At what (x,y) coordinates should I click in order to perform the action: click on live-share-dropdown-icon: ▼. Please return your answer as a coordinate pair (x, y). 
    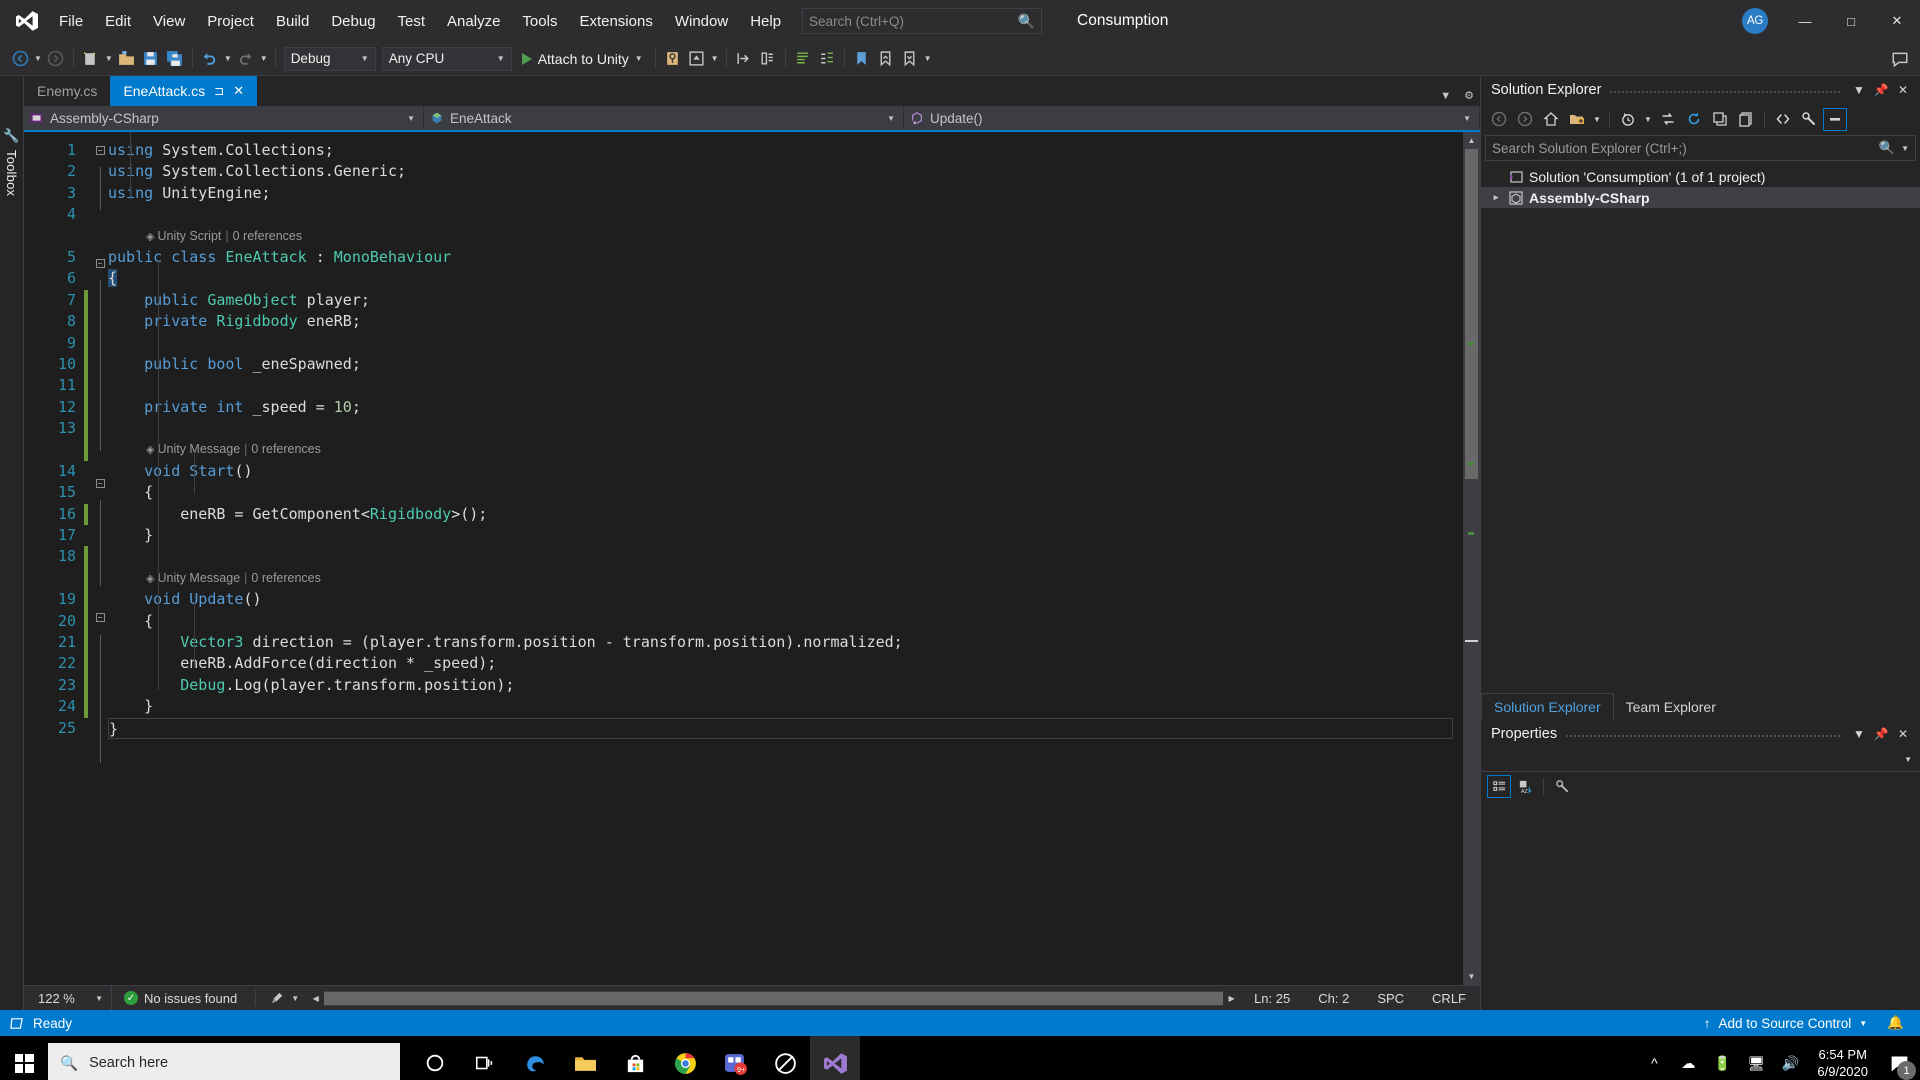
    Looking at the image, I should click on (715, 58).